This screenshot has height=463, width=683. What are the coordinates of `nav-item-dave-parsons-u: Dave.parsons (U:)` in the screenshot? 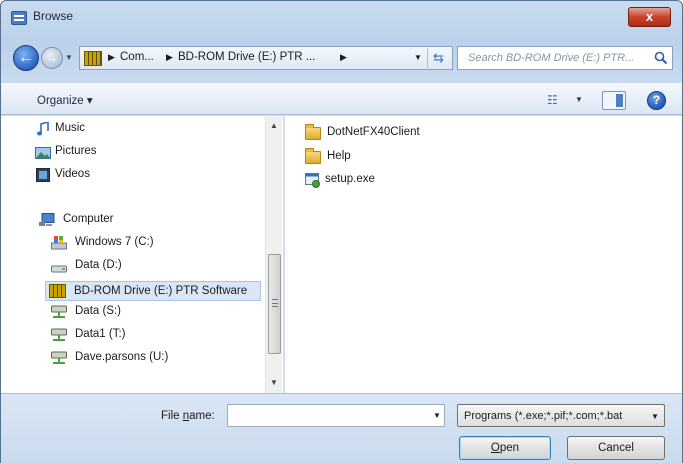 It's located at (110, 357).